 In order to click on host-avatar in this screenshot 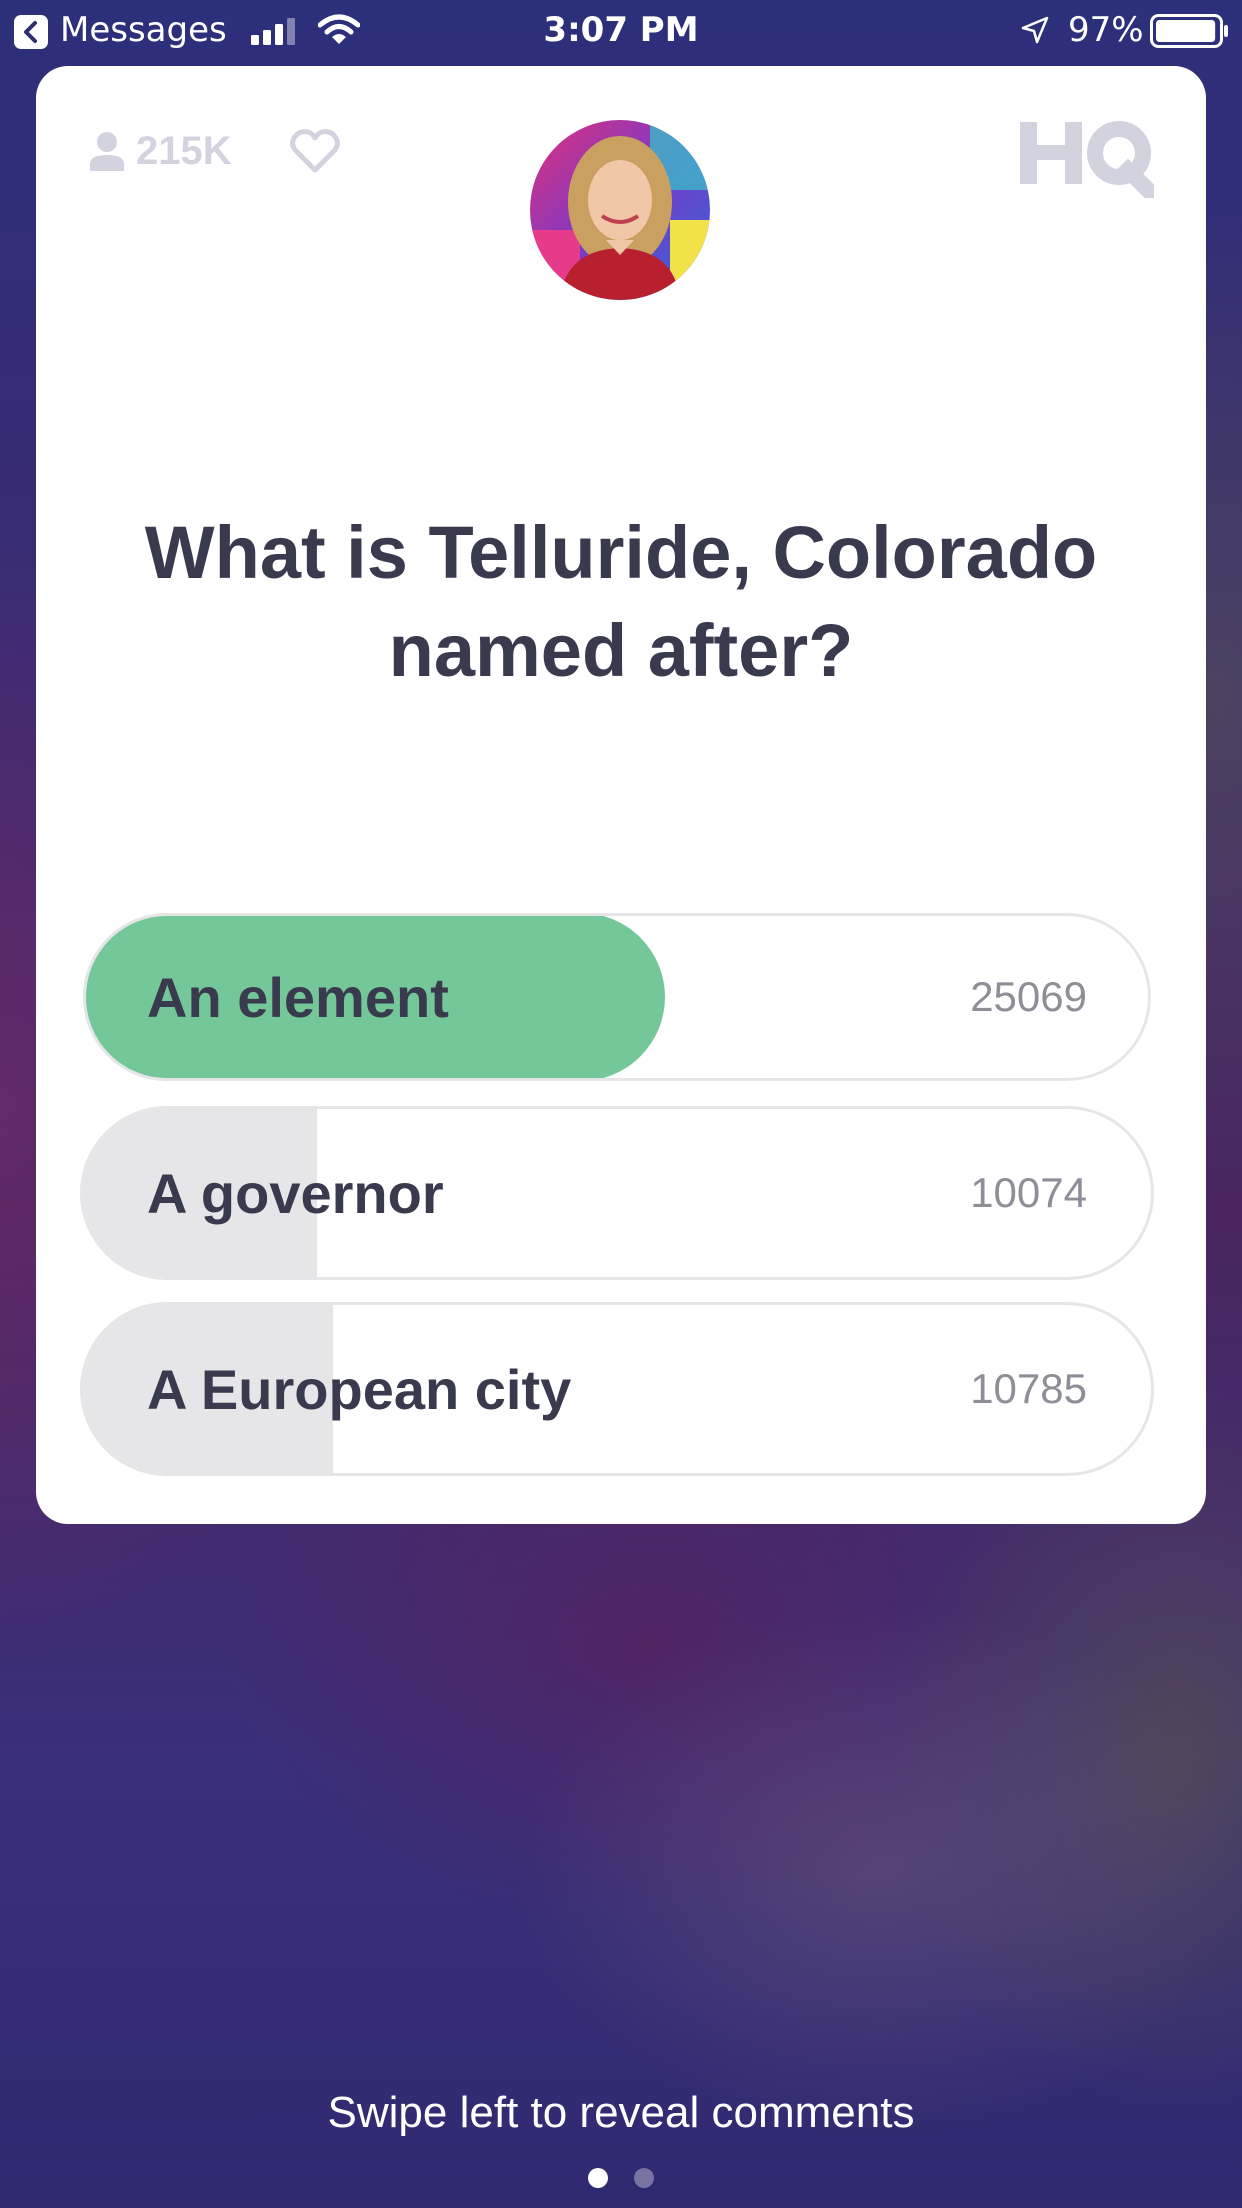, I will do `click(620, 210)`.